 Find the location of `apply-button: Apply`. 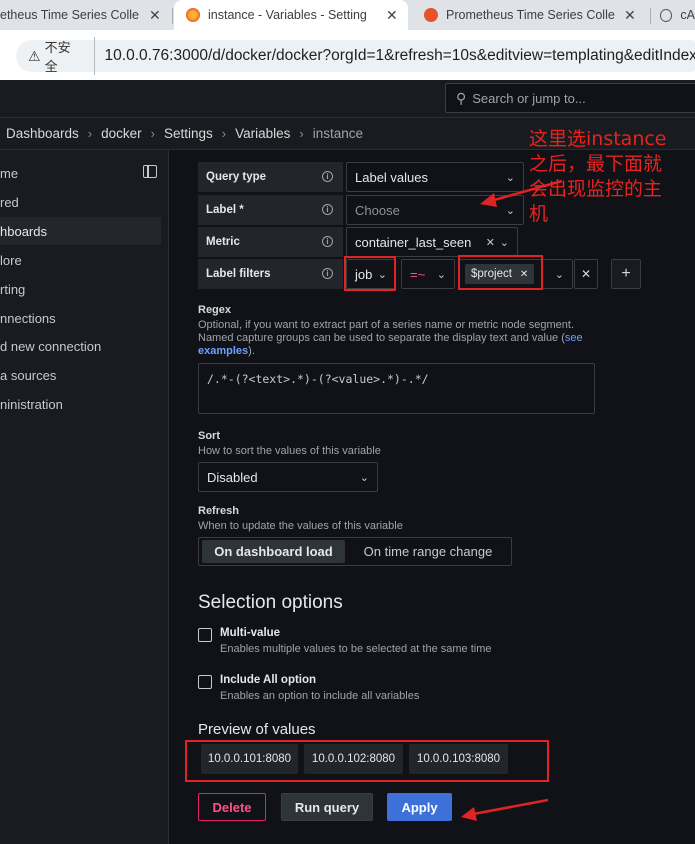

apply-button: Apply is located at coordinates (419, 807).